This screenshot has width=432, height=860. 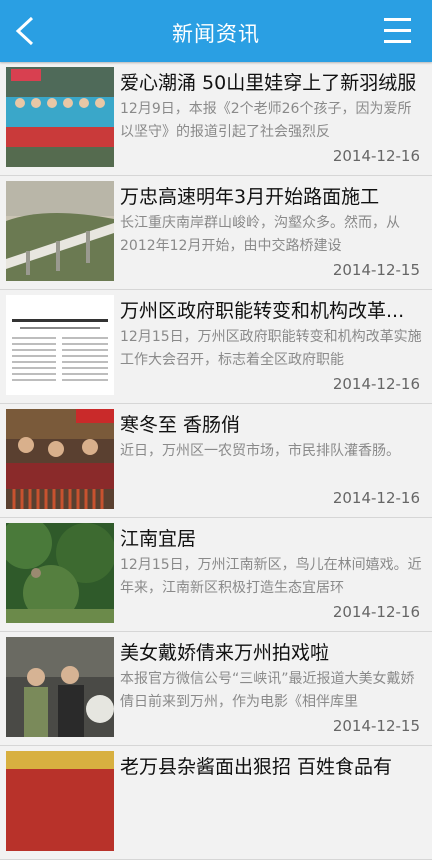 What do you see at coordinates (271, 576) in the screenshot?
I see `news-summary: 12月15日，万州江南新区，鸟儿在林间嬉戏。近年来，江南新区积极打造生态宜居环` at bounding box center [271, 576].